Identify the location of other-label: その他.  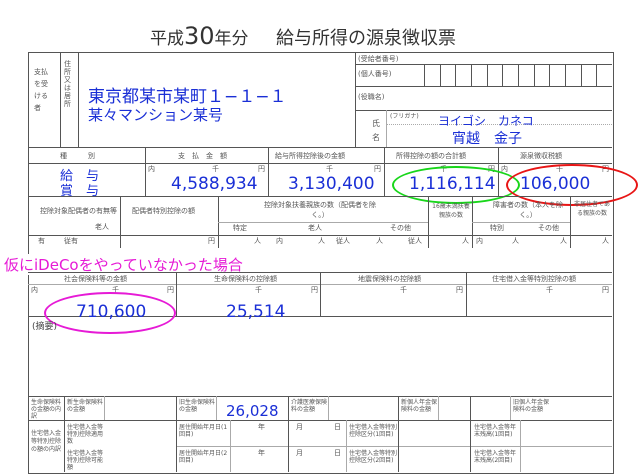
(400, 228).